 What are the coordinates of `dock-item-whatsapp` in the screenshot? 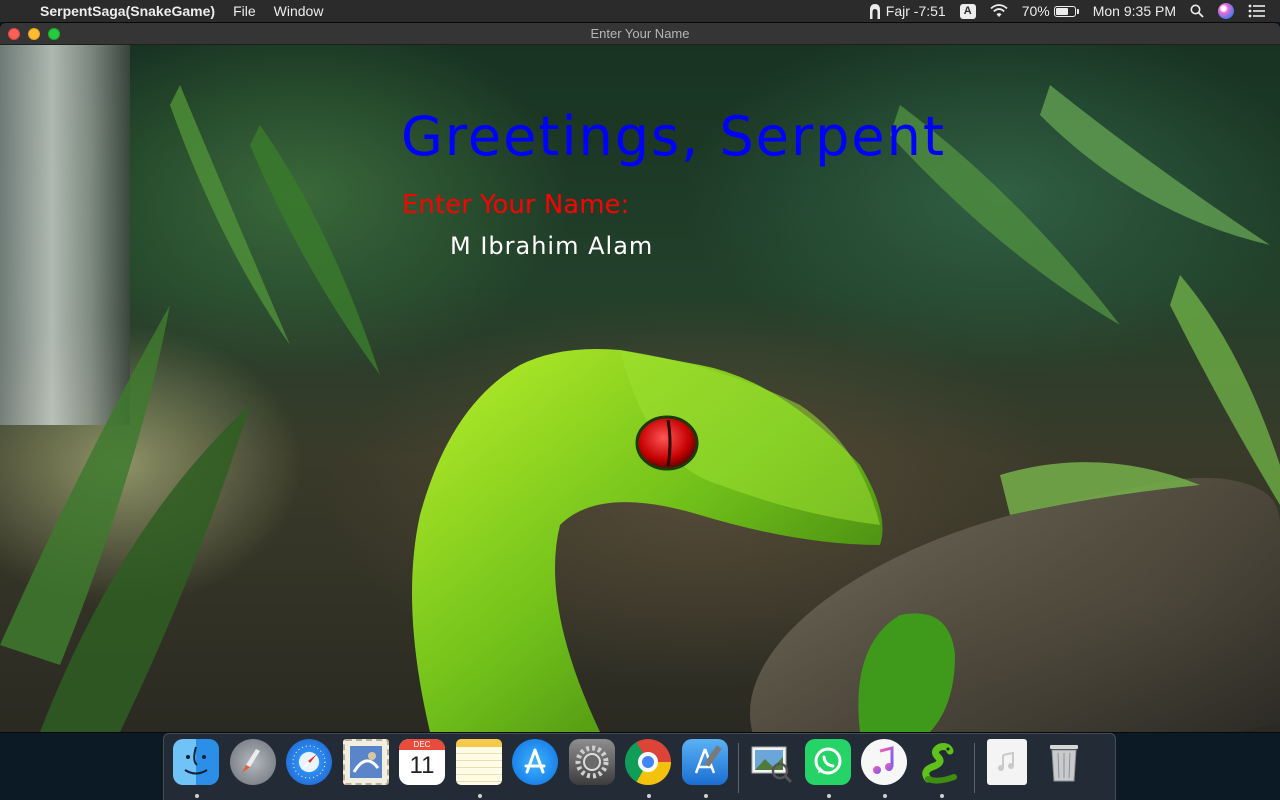 It's located at (828, 769).